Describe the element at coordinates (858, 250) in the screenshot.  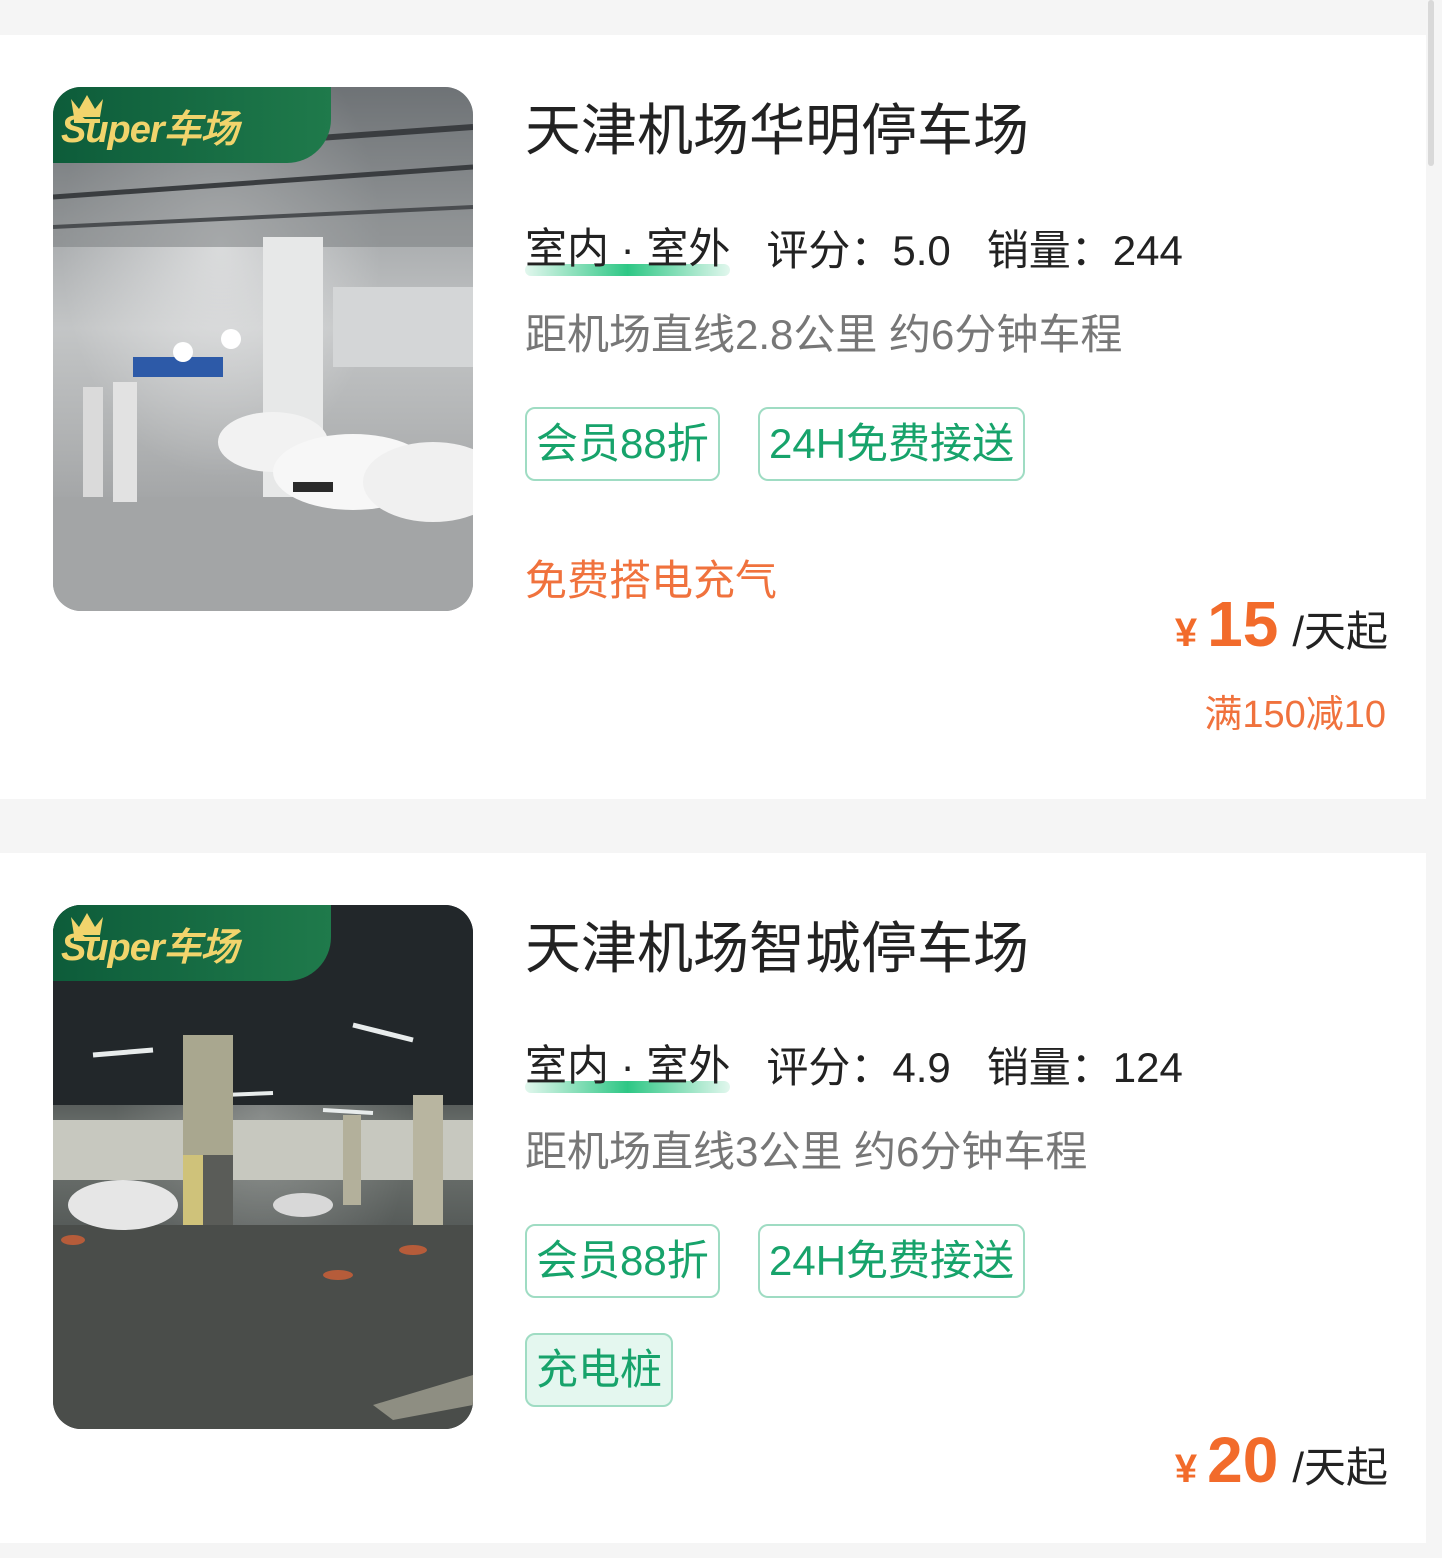
I see `rating: 评分：5.0` at that location.